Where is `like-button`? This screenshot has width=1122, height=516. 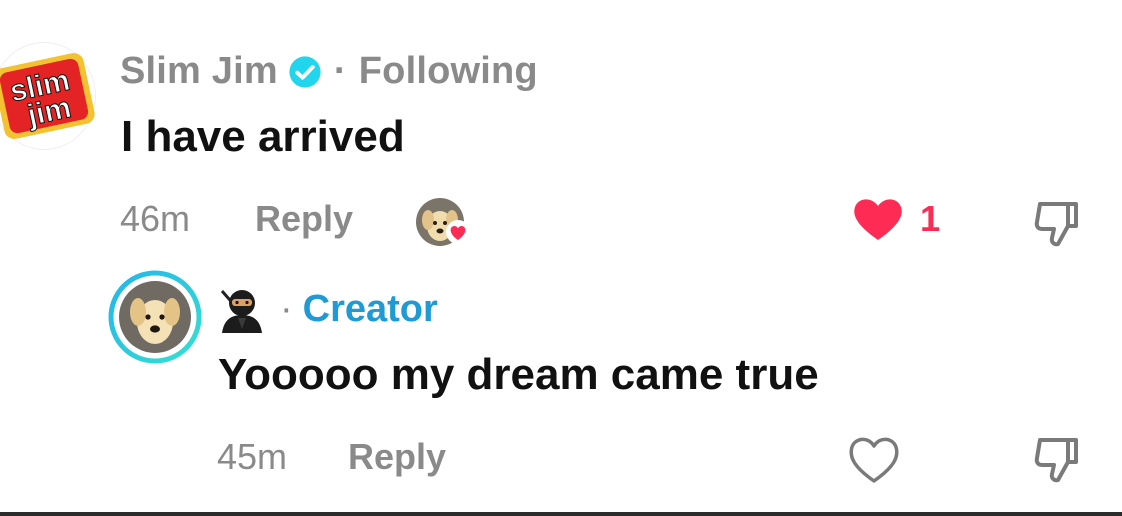
like-button is located at coordinates (874, 460).